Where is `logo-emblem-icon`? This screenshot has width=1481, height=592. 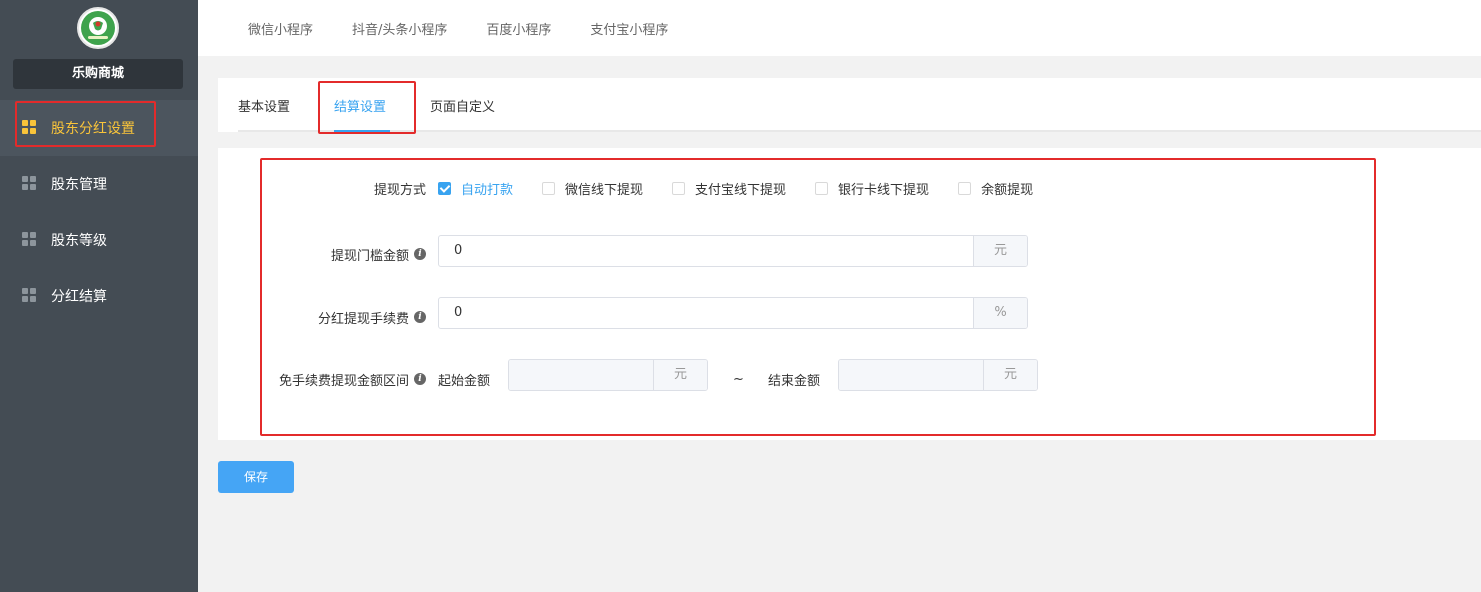
logo-emblem-icon is located at coordinates (98, 28).